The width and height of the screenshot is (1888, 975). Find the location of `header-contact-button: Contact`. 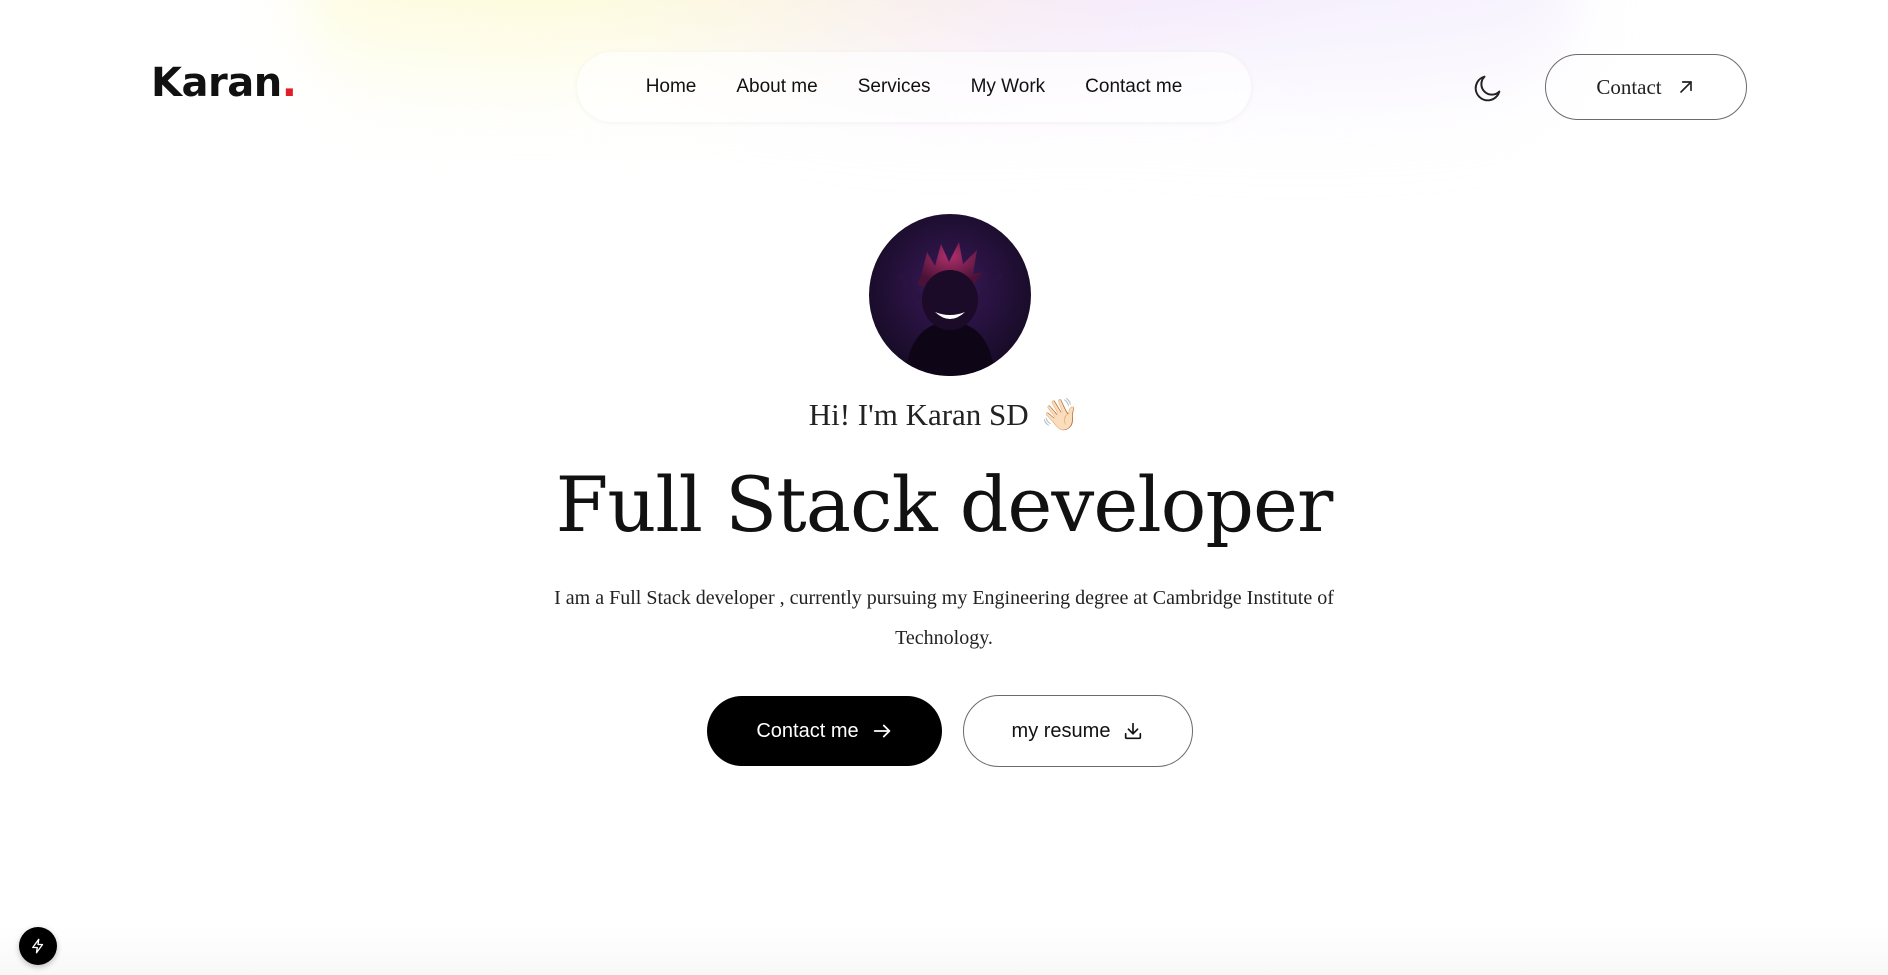

header-contact-button: Contact is located at coordinates (1646, 87).